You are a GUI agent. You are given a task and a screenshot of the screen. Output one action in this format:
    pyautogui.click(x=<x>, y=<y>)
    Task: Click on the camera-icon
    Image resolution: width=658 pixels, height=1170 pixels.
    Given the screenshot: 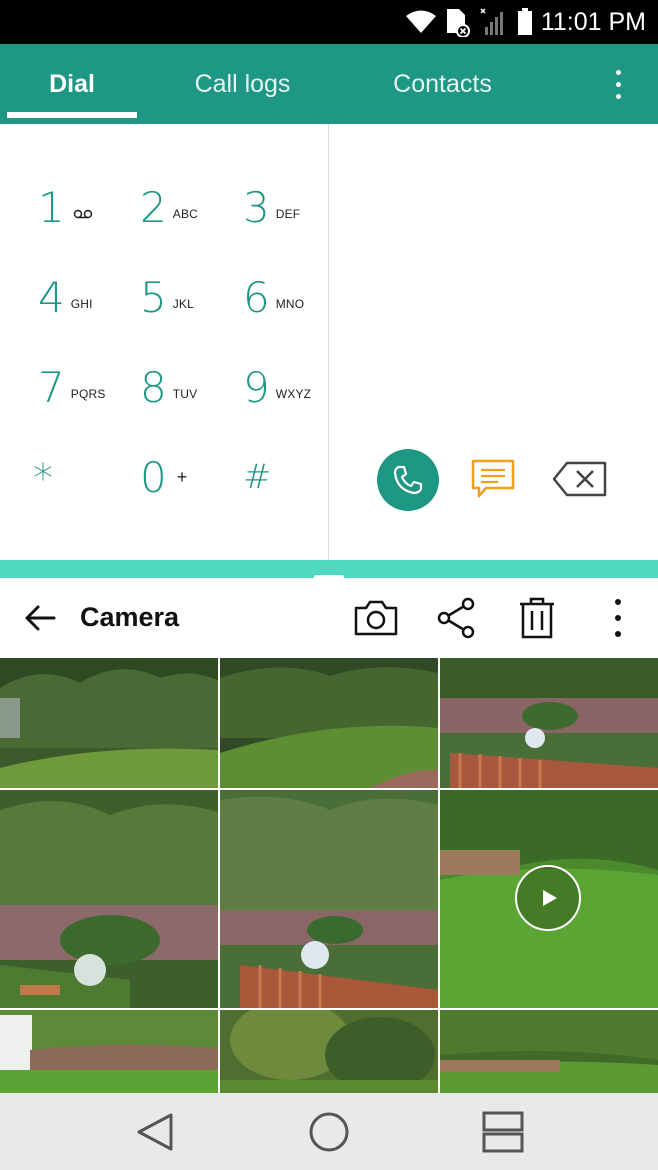 What is the action you would take?
    pyautogui.click(x=376, y=618)
    